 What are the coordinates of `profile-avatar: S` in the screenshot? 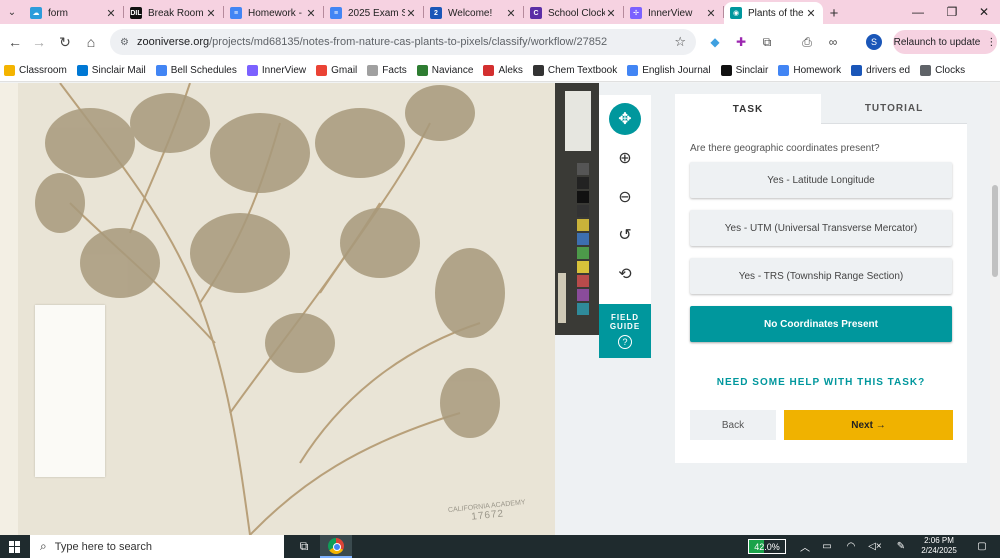 It's located at (874, 42).